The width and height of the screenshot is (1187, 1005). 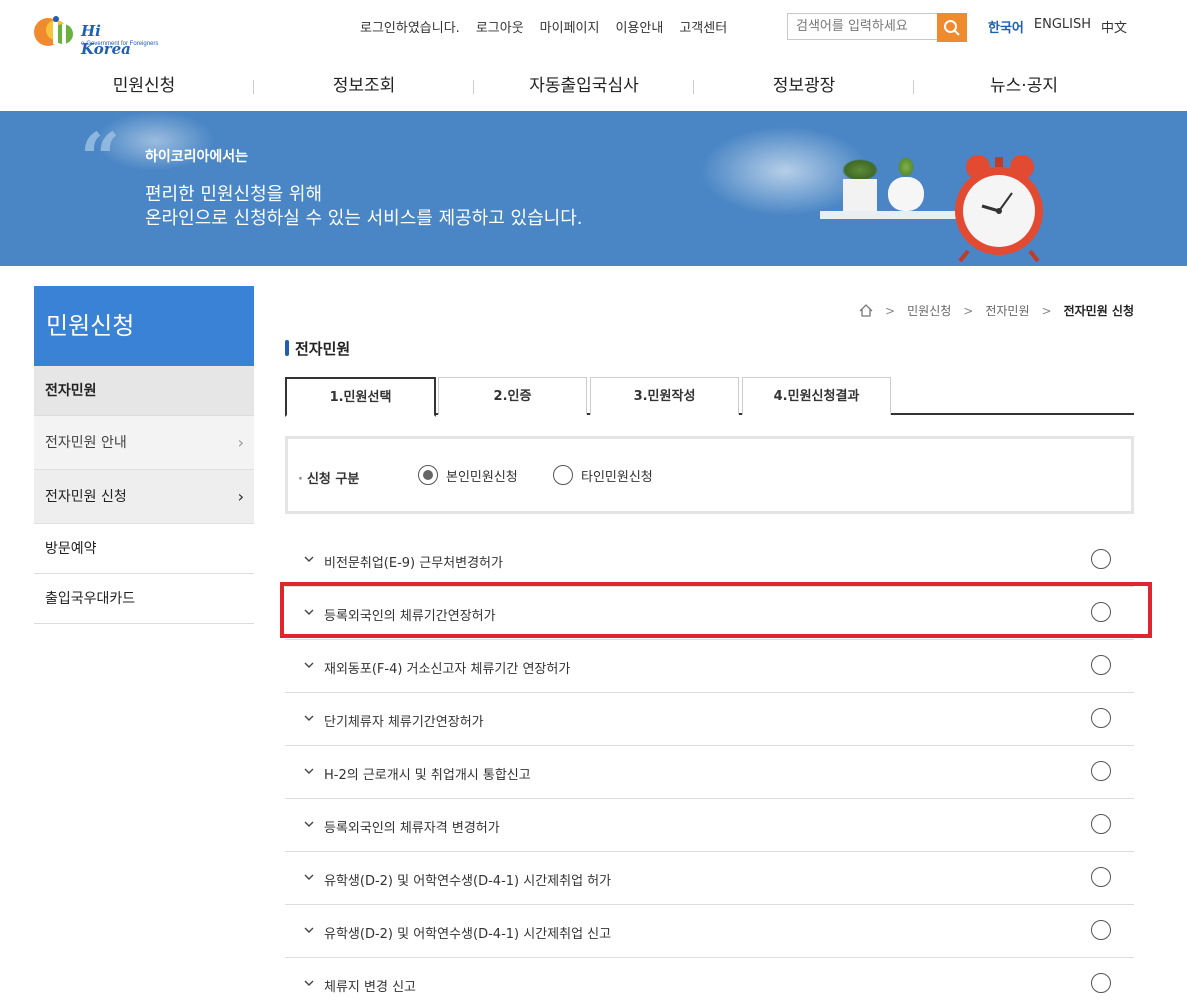 I want to click on search-icon, so click(x=952, y=27).